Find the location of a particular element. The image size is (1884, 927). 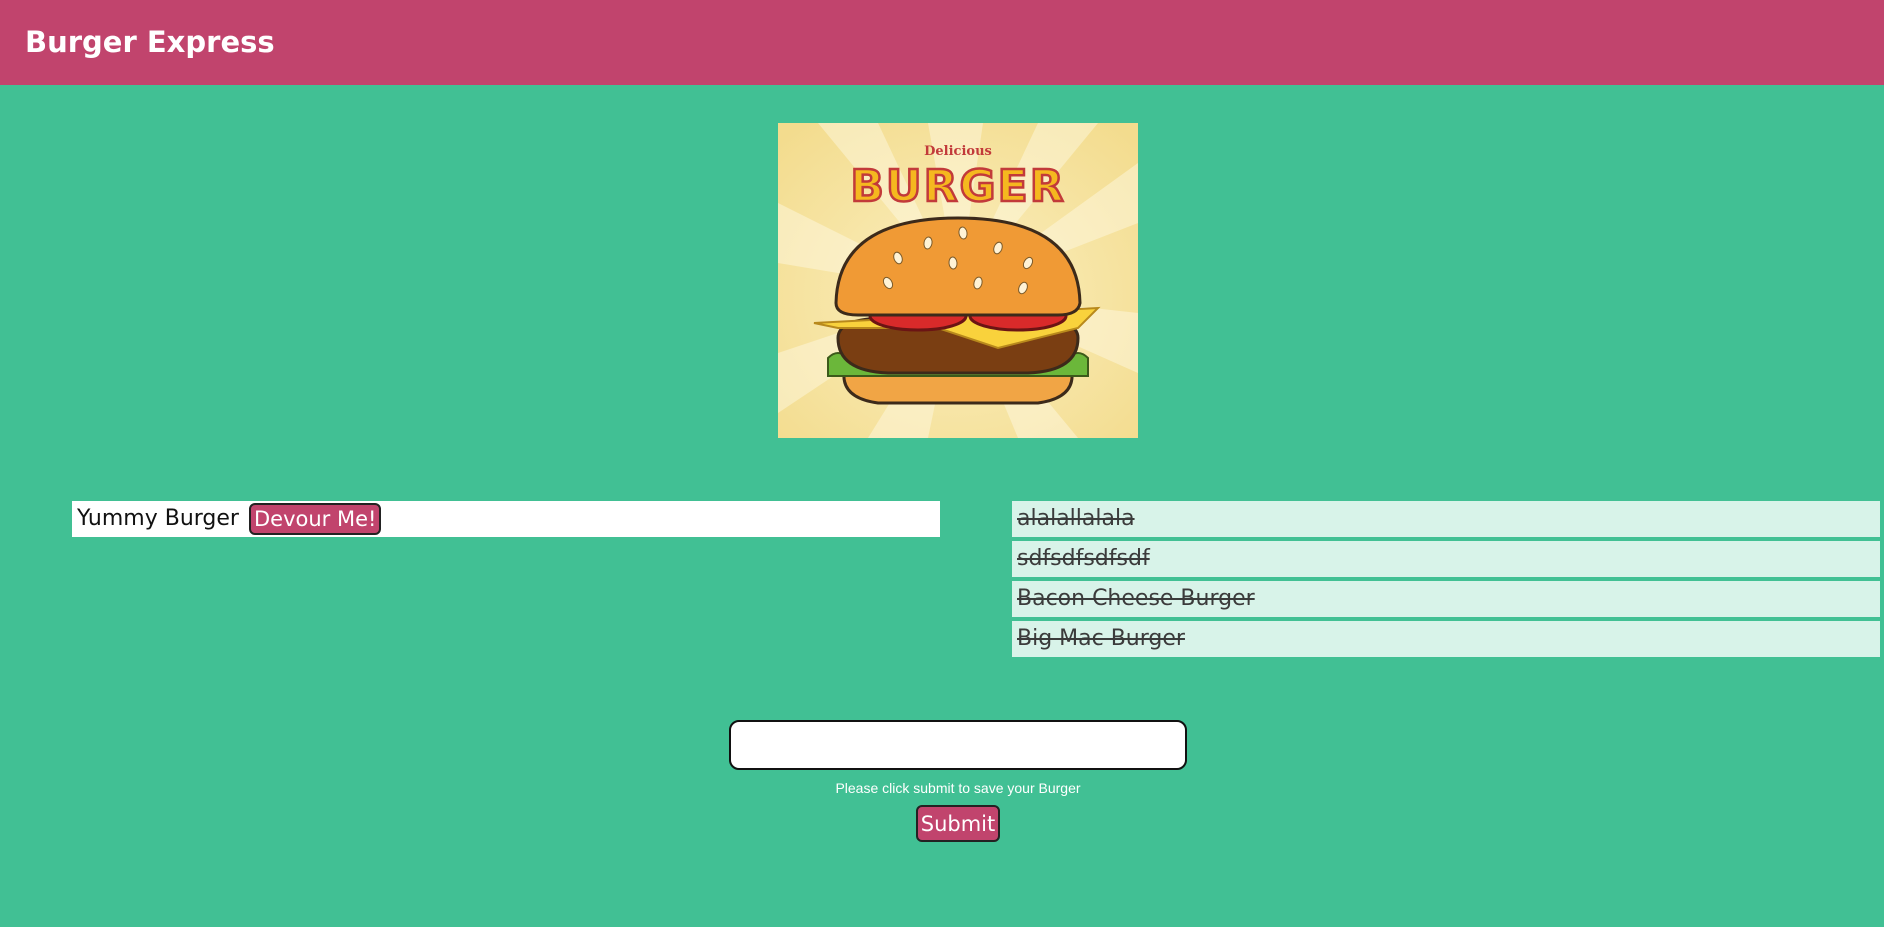

devoured-burger-name: alalallalala is located at coordinates (1076, 518).